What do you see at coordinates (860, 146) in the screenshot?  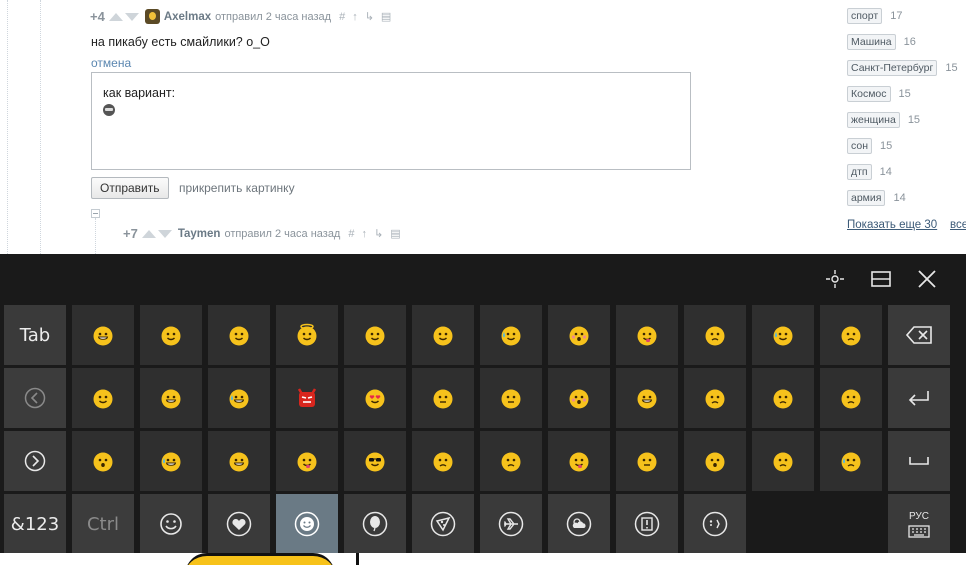 I see `tag-link: сон` at bounding box center [860, 146].